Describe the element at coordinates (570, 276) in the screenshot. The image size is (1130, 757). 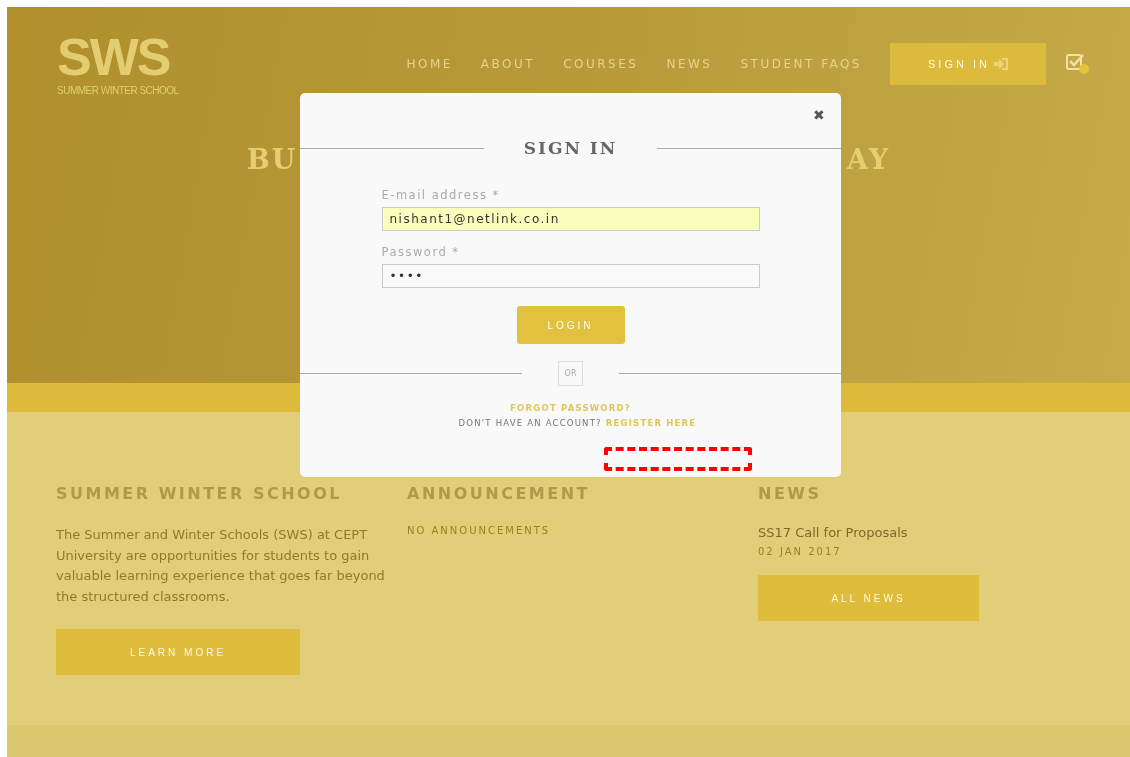
I see `password-field: ••••` at that location.